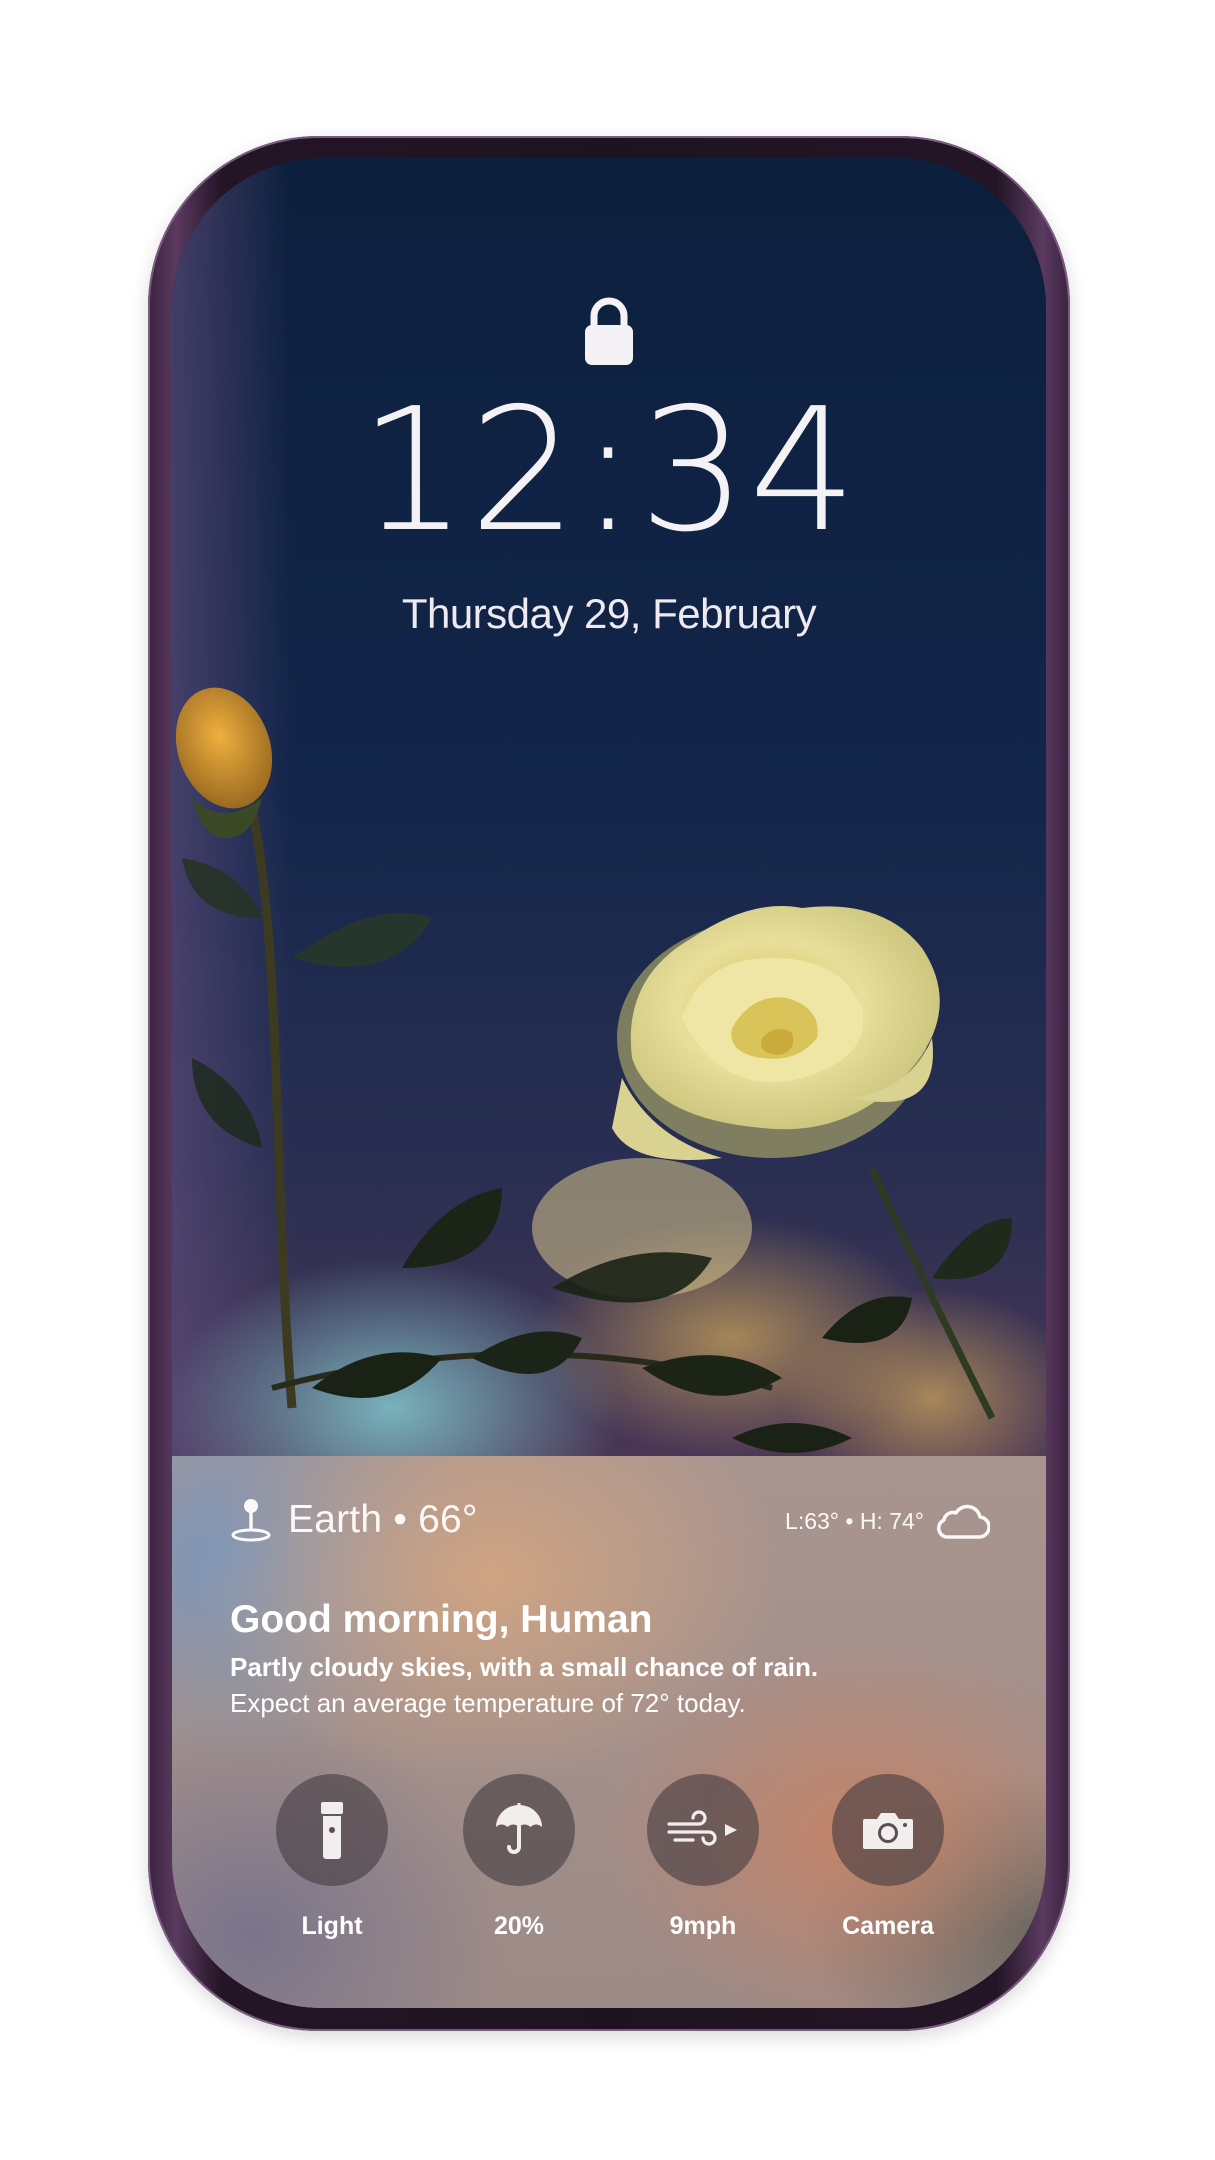  I want to click on greeting-text: Good morning, Human, so click(441, 1619).